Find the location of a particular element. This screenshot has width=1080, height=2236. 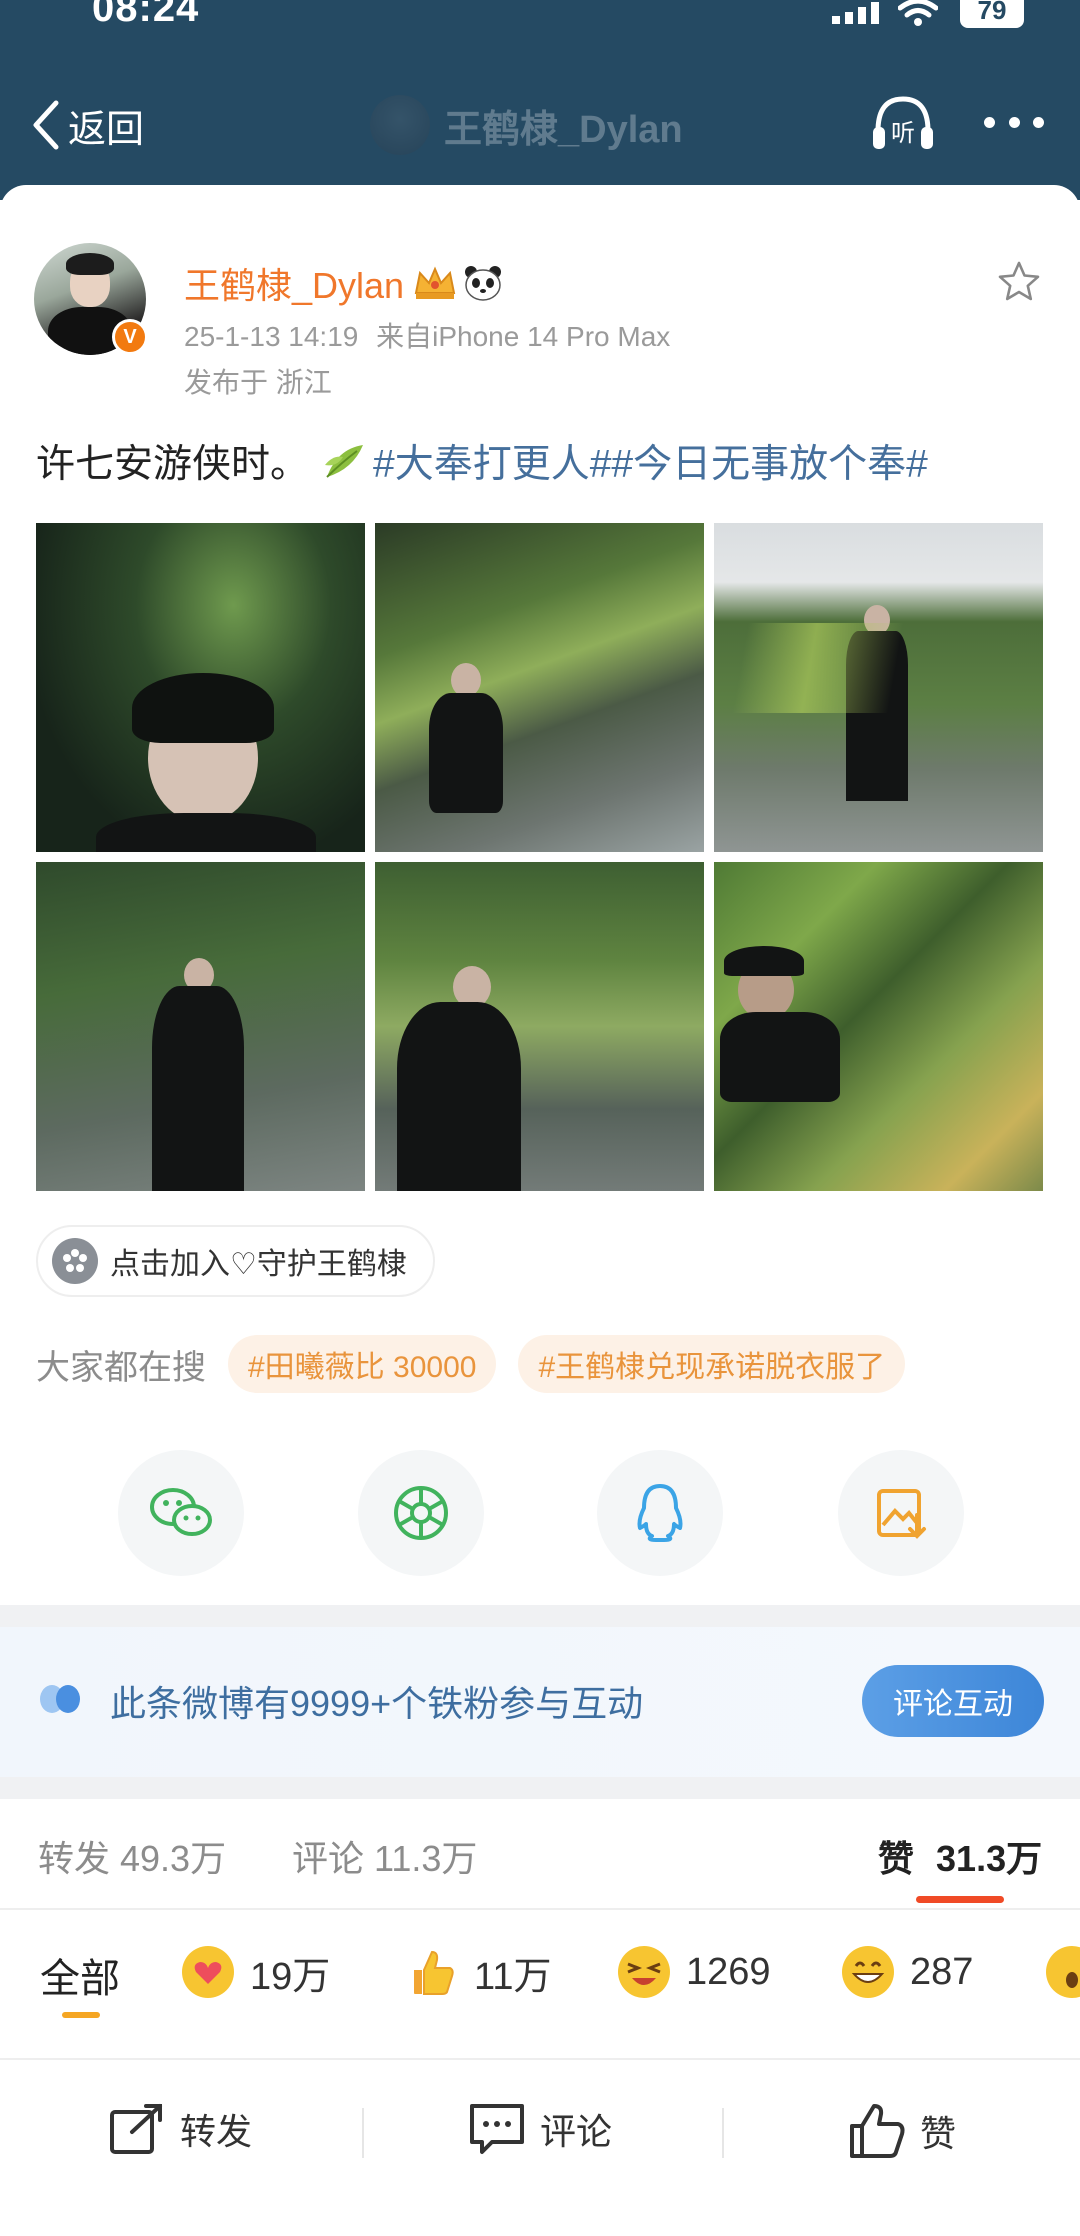

reaction-filter-item: 11万 is located at coordinates (477, 1972).